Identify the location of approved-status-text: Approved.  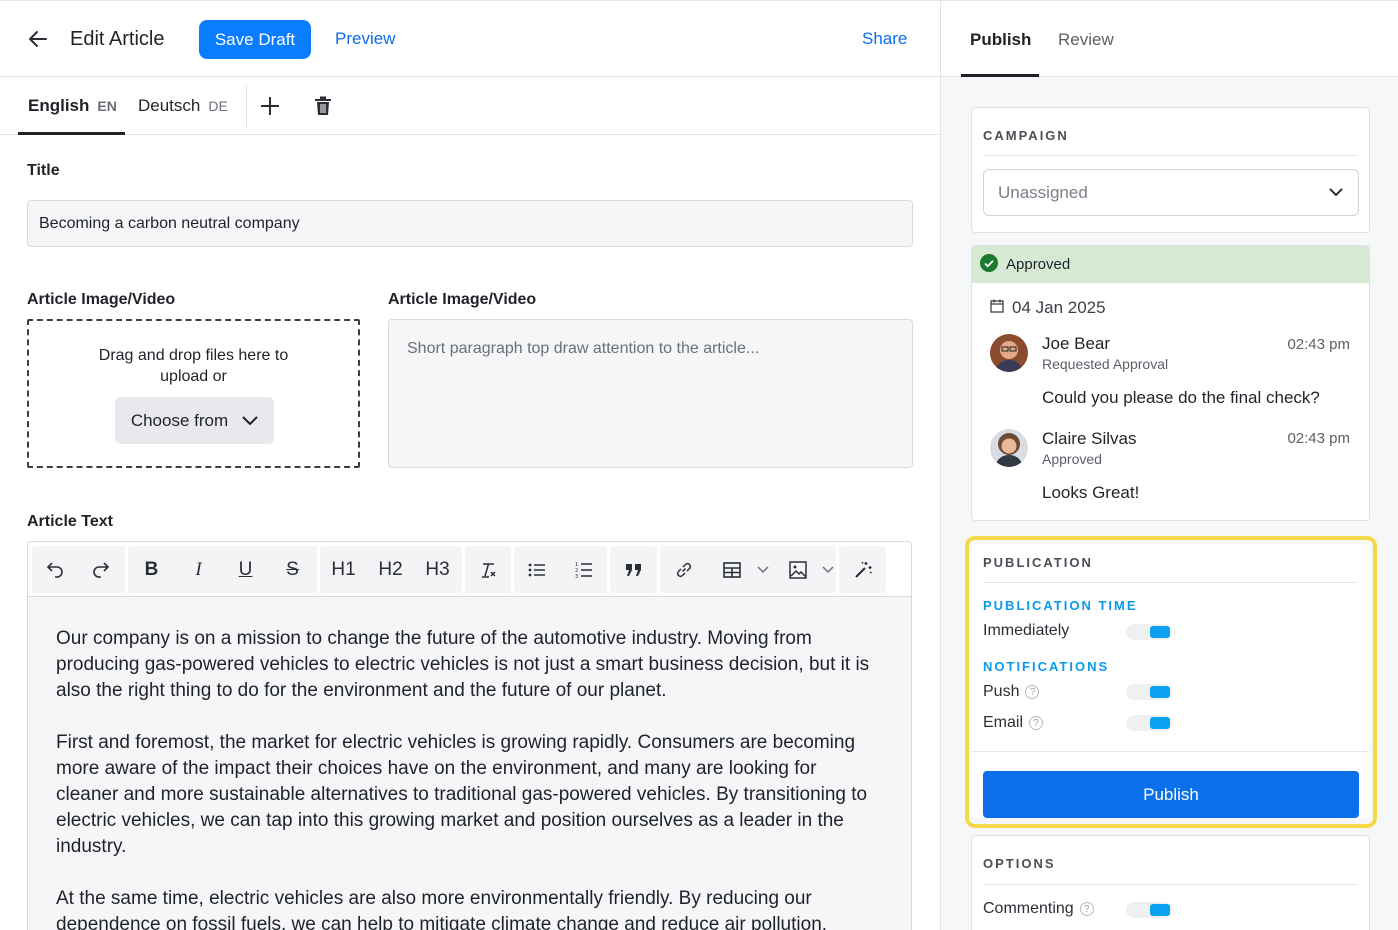
(1038, 264).